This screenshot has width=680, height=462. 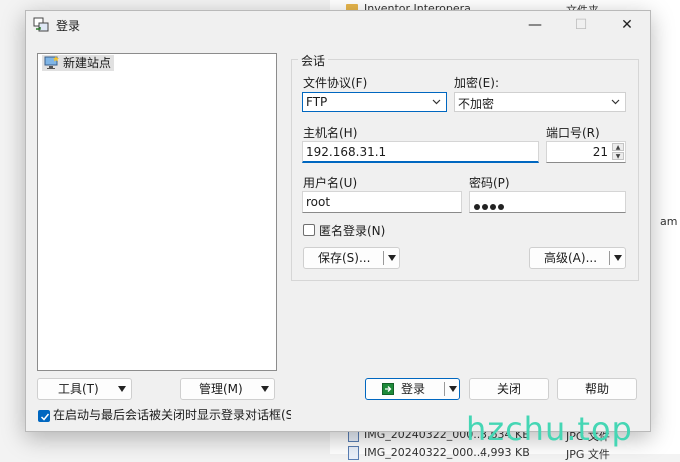 I want to click on maximize-button: ☐, so click(x=581, y=25).